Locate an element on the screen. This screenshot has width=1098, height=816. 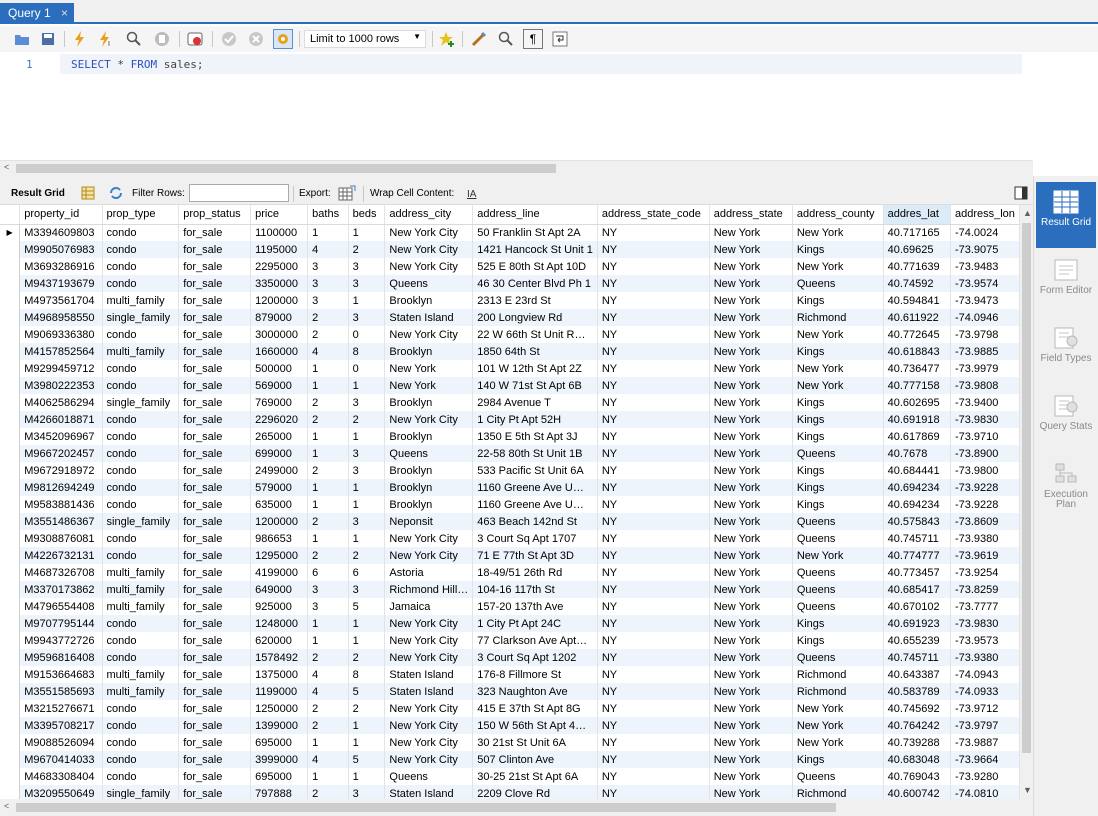
column-header-address-city: address_city is located at coordinates (429, 215).